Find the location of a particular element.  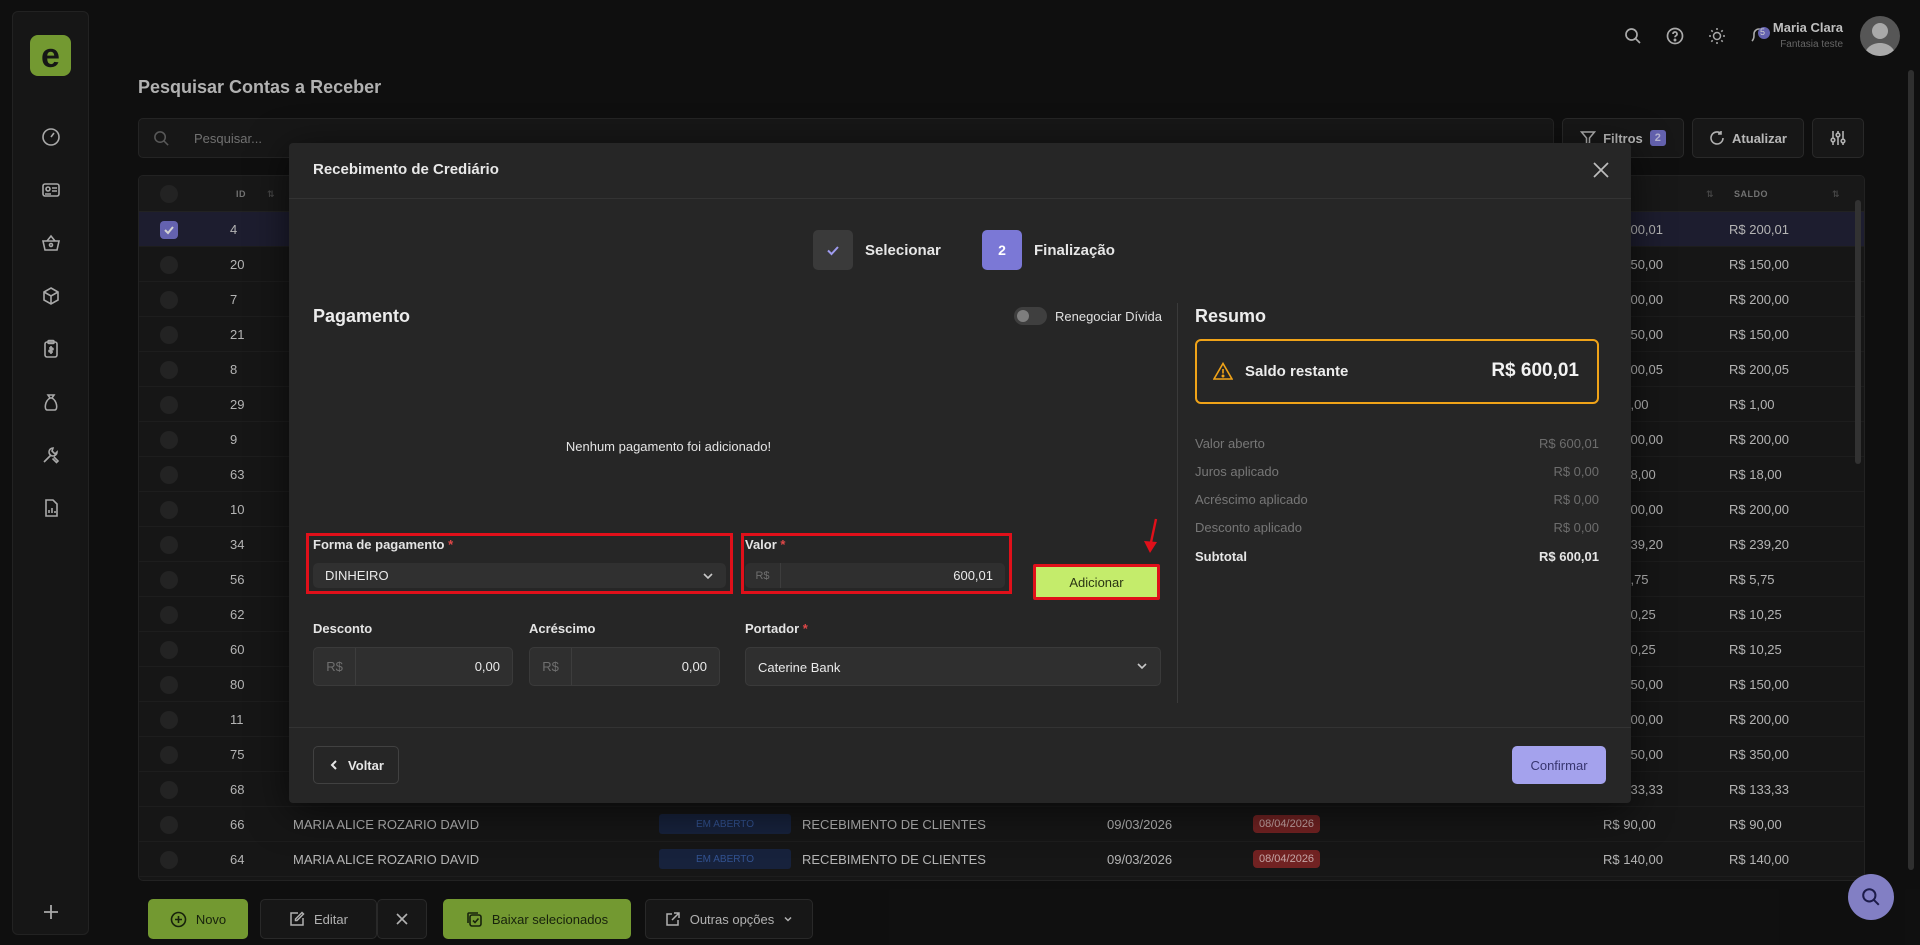

summary-row: Desconto aplicado R$ 0,00 is located at coordinates (1397, 529).